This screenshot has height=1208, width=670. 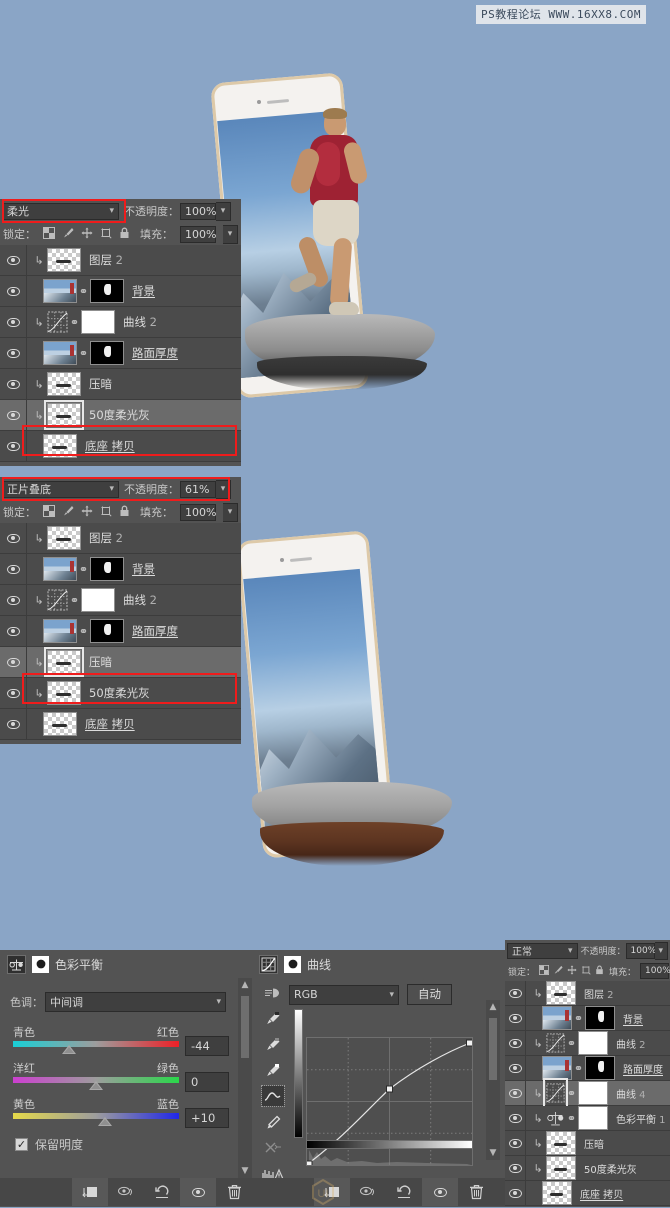 I want to click on delete-icon, so click(x=234, y=1192).